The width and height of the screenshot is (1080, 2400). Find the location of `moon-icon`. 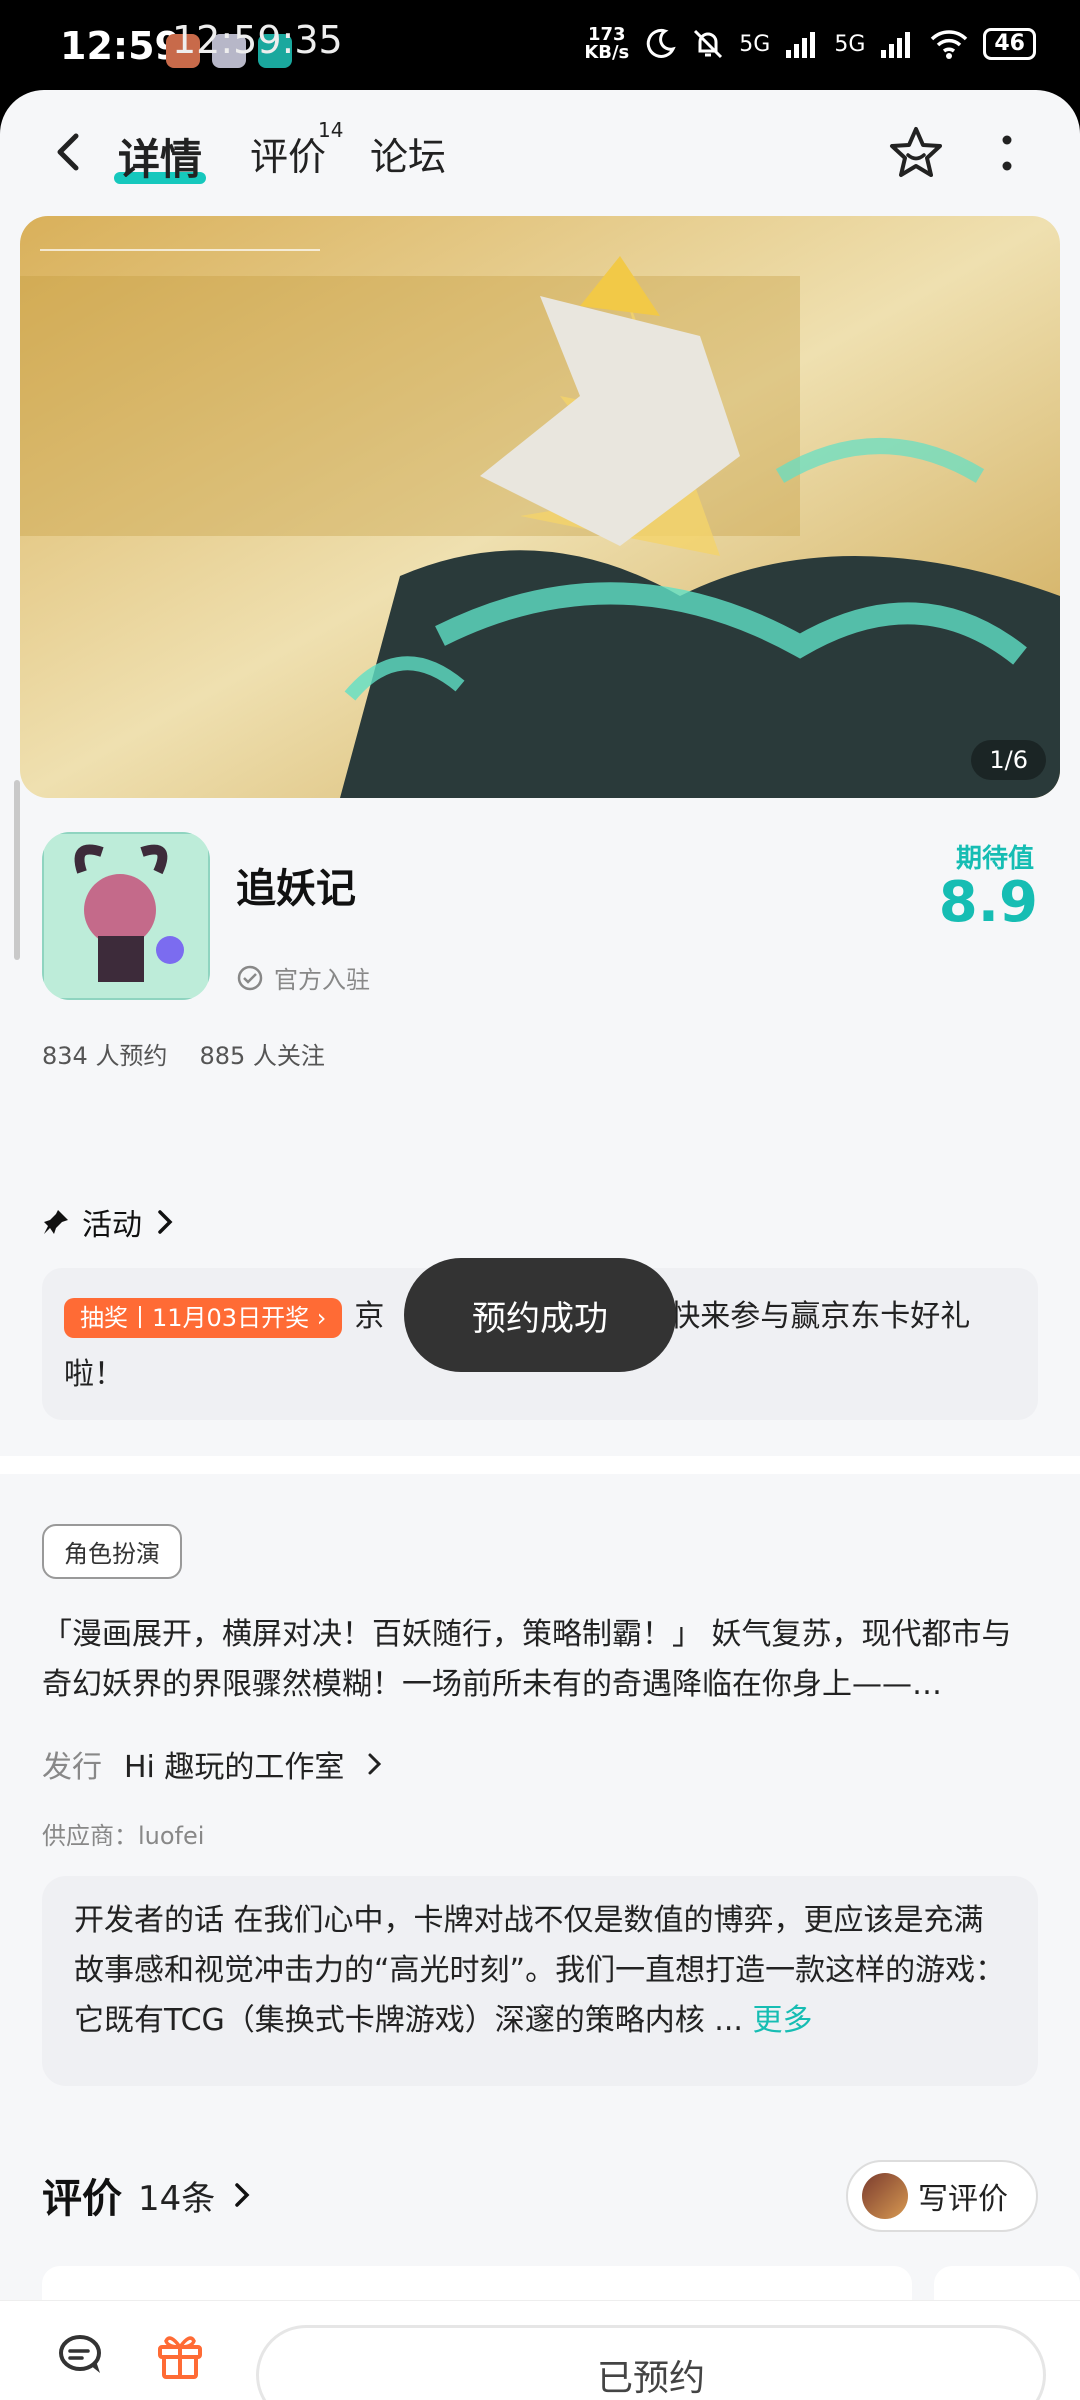

moon-icon is located at coordinates (661, 43).